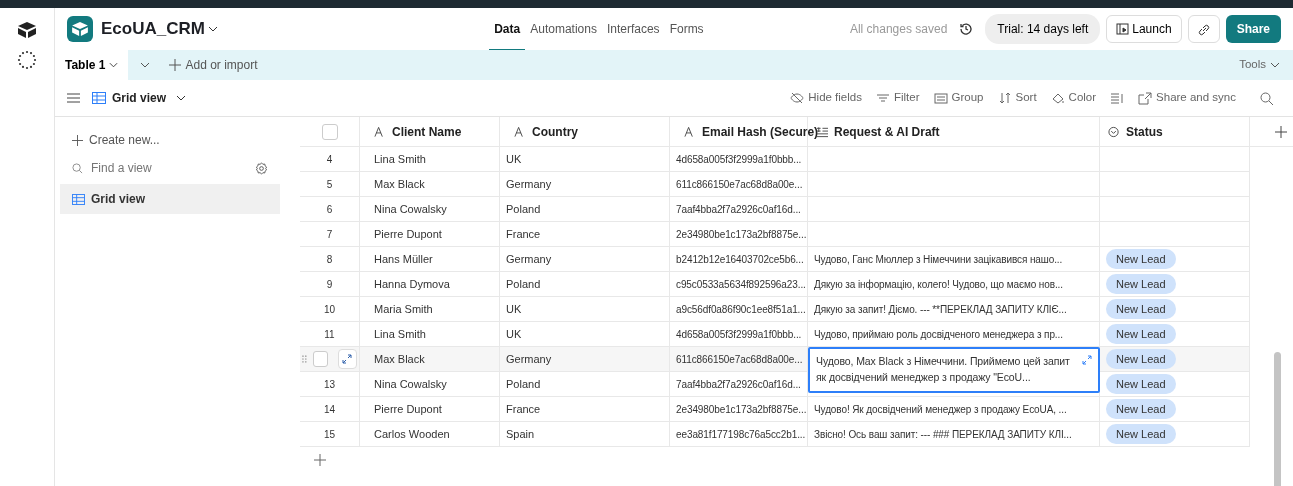 The height and width of the screenshot is (486, 1293). What do you see at coordinates (408, 234) in the screenshot?
I see `table-cell-text: Pierre Dupont` at bounding box center [408, 234].